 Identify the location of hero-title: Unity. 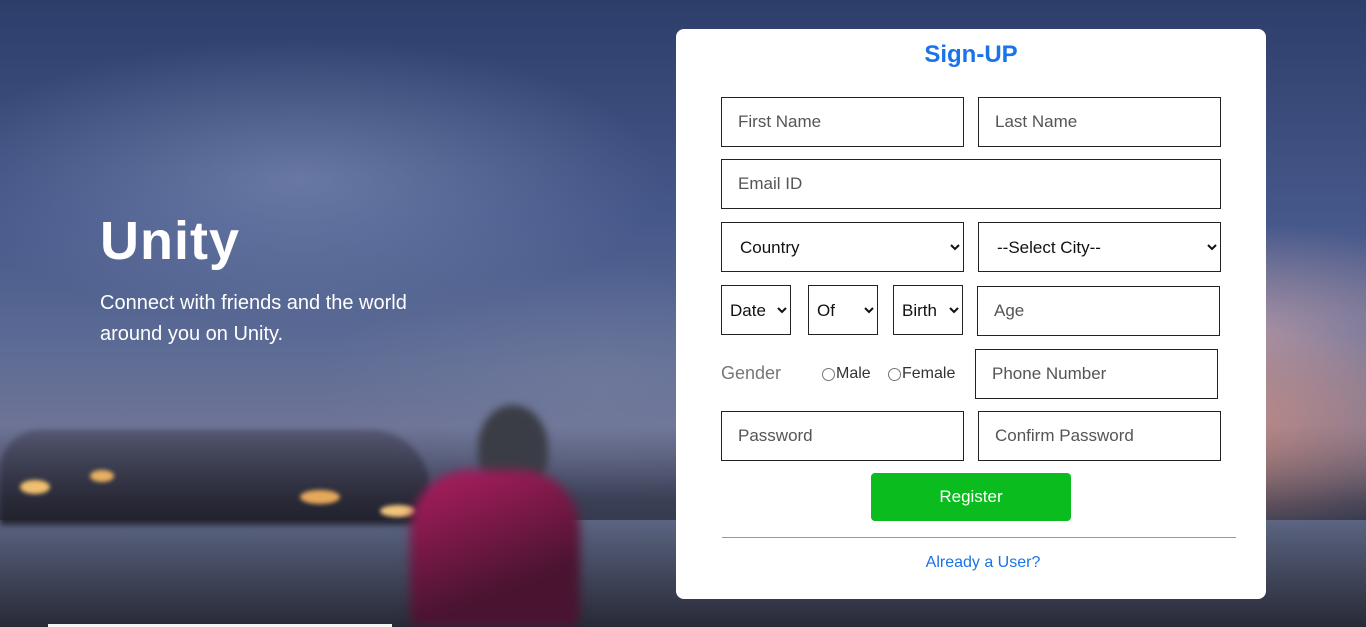
(170, 241).